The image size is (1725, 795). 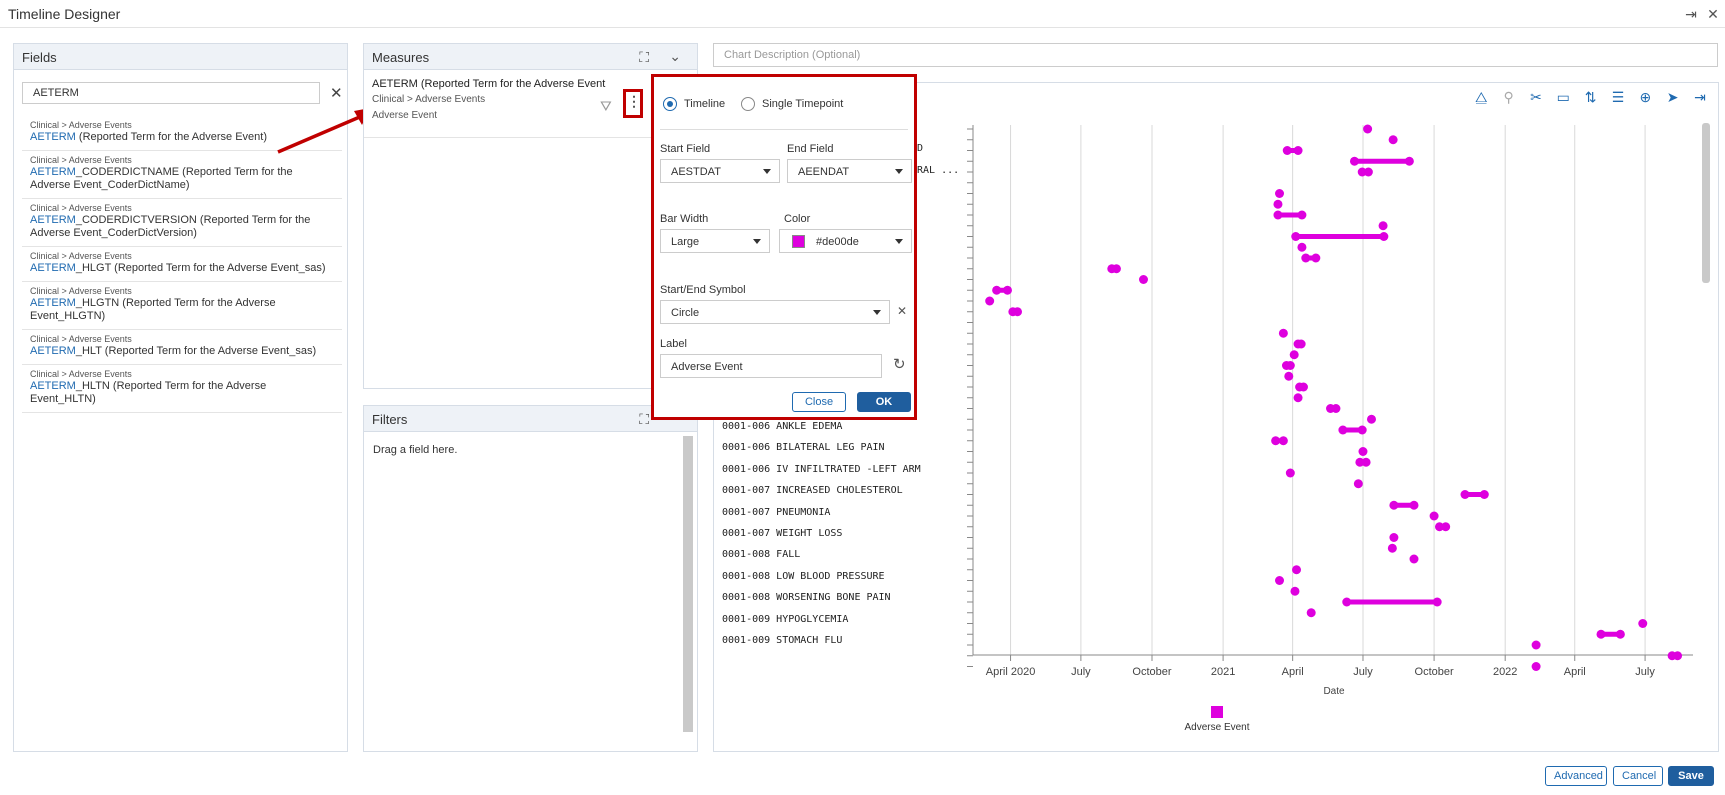 What do you see at coordinates (1223, 672) in the screenshot?
I see `x-tick-label: 2021` at bounding box center [1223, 672].